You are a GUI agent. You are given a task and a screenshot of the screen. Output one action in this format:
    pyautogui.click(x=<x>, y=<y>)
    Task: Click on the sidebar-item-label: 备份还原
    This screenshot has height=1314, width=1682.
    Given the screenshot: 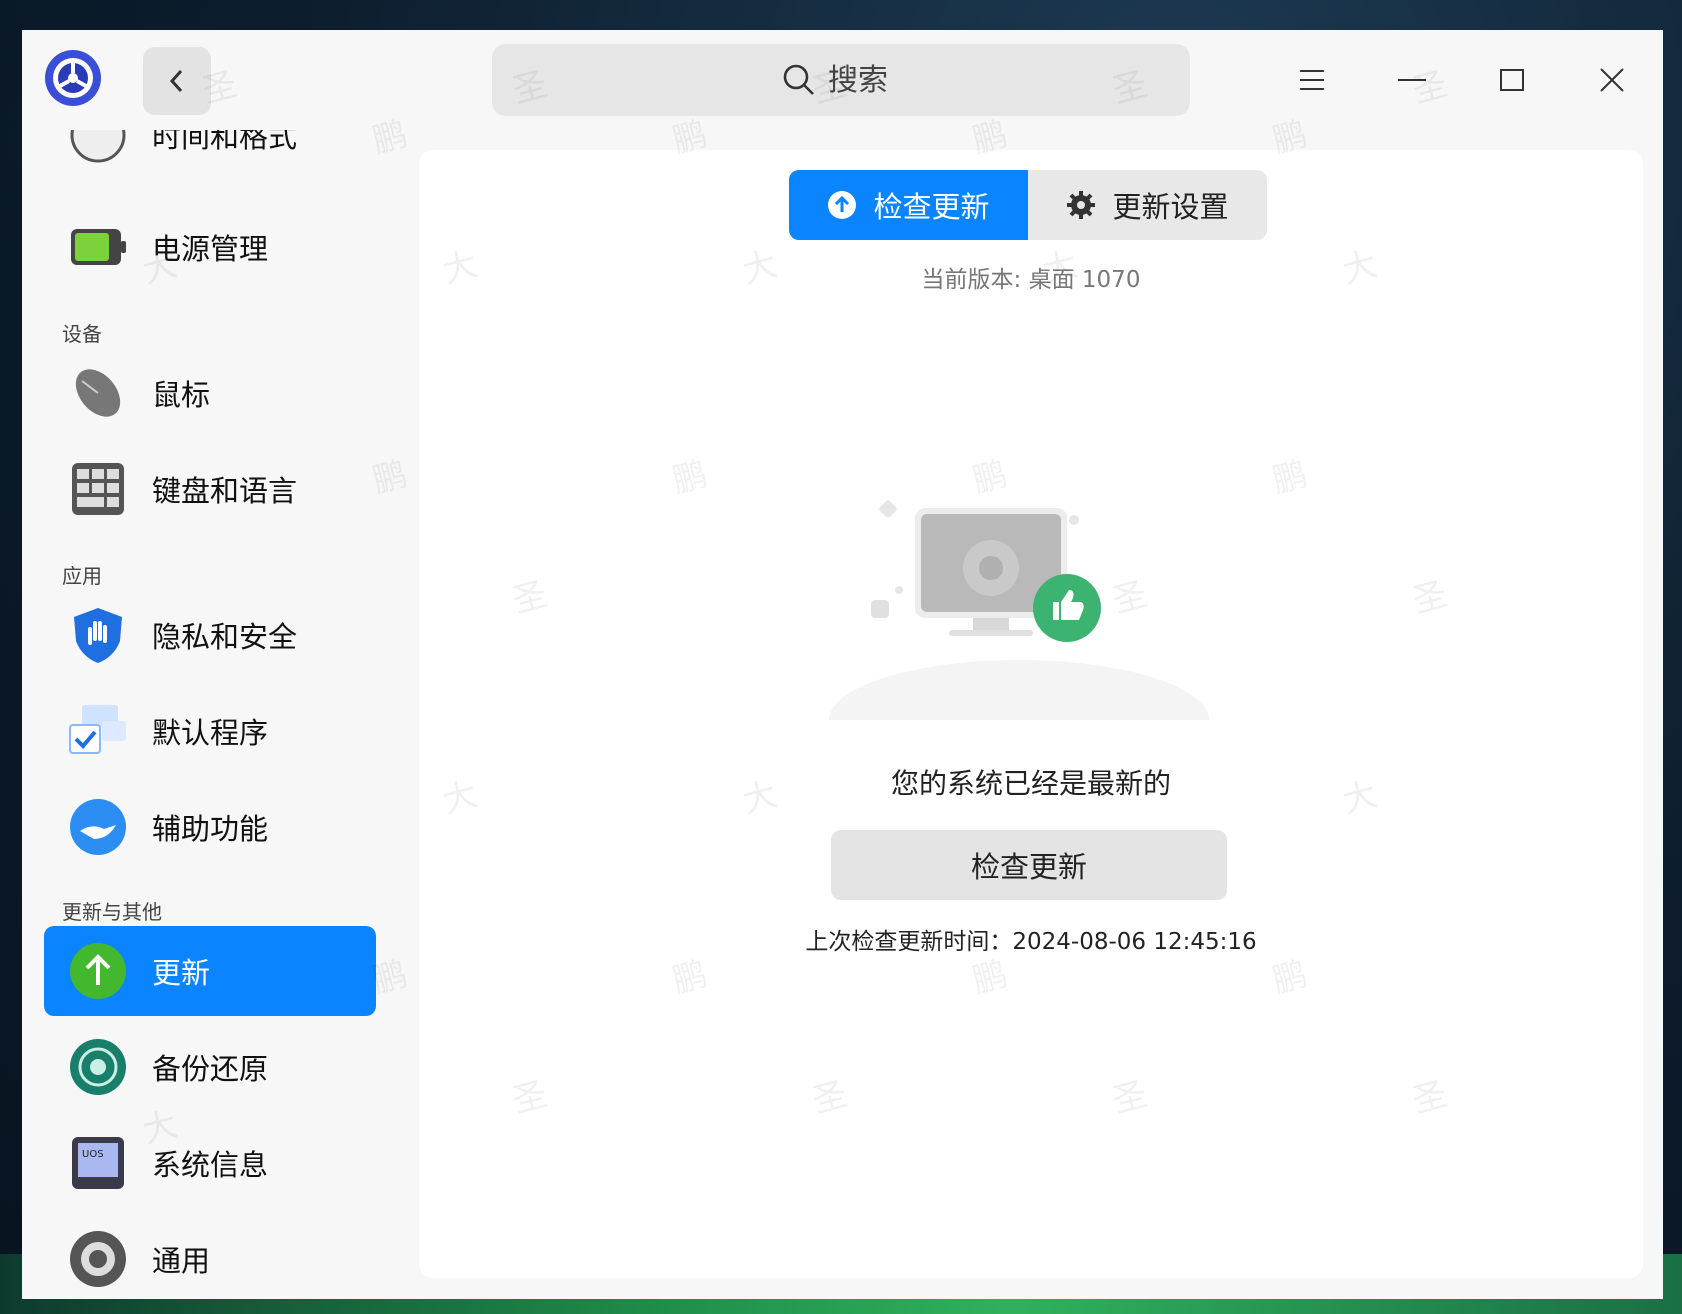 What is the action you would take?
    pyautogui.click(x=210, y=1069)
    